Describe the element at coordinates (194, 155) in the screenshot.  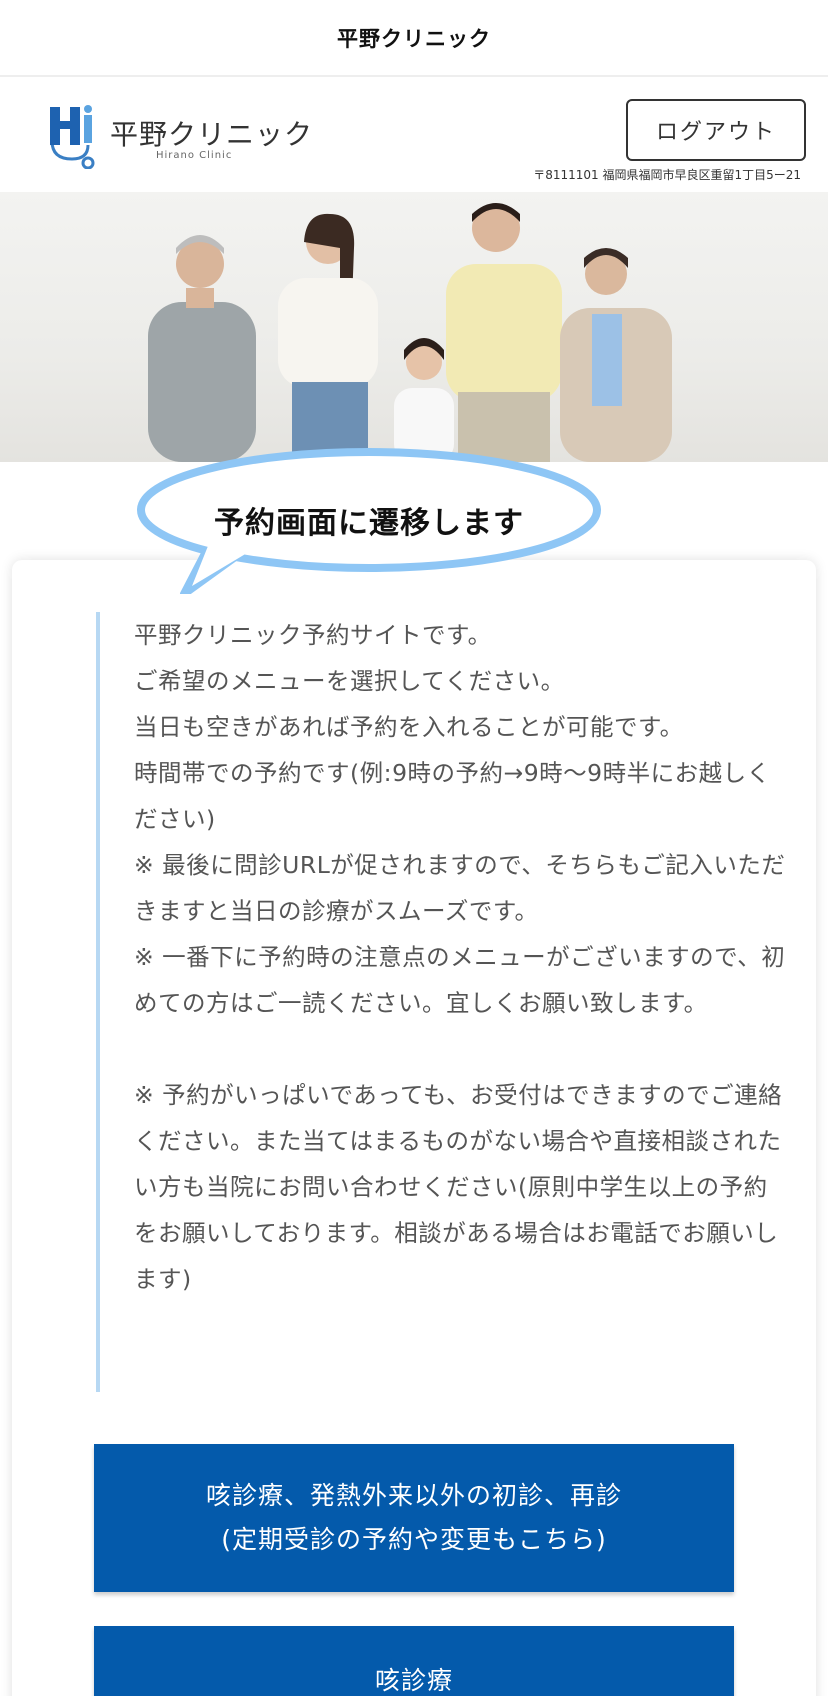
I see `logo-subtitle: Hirano Clinic` at that location.